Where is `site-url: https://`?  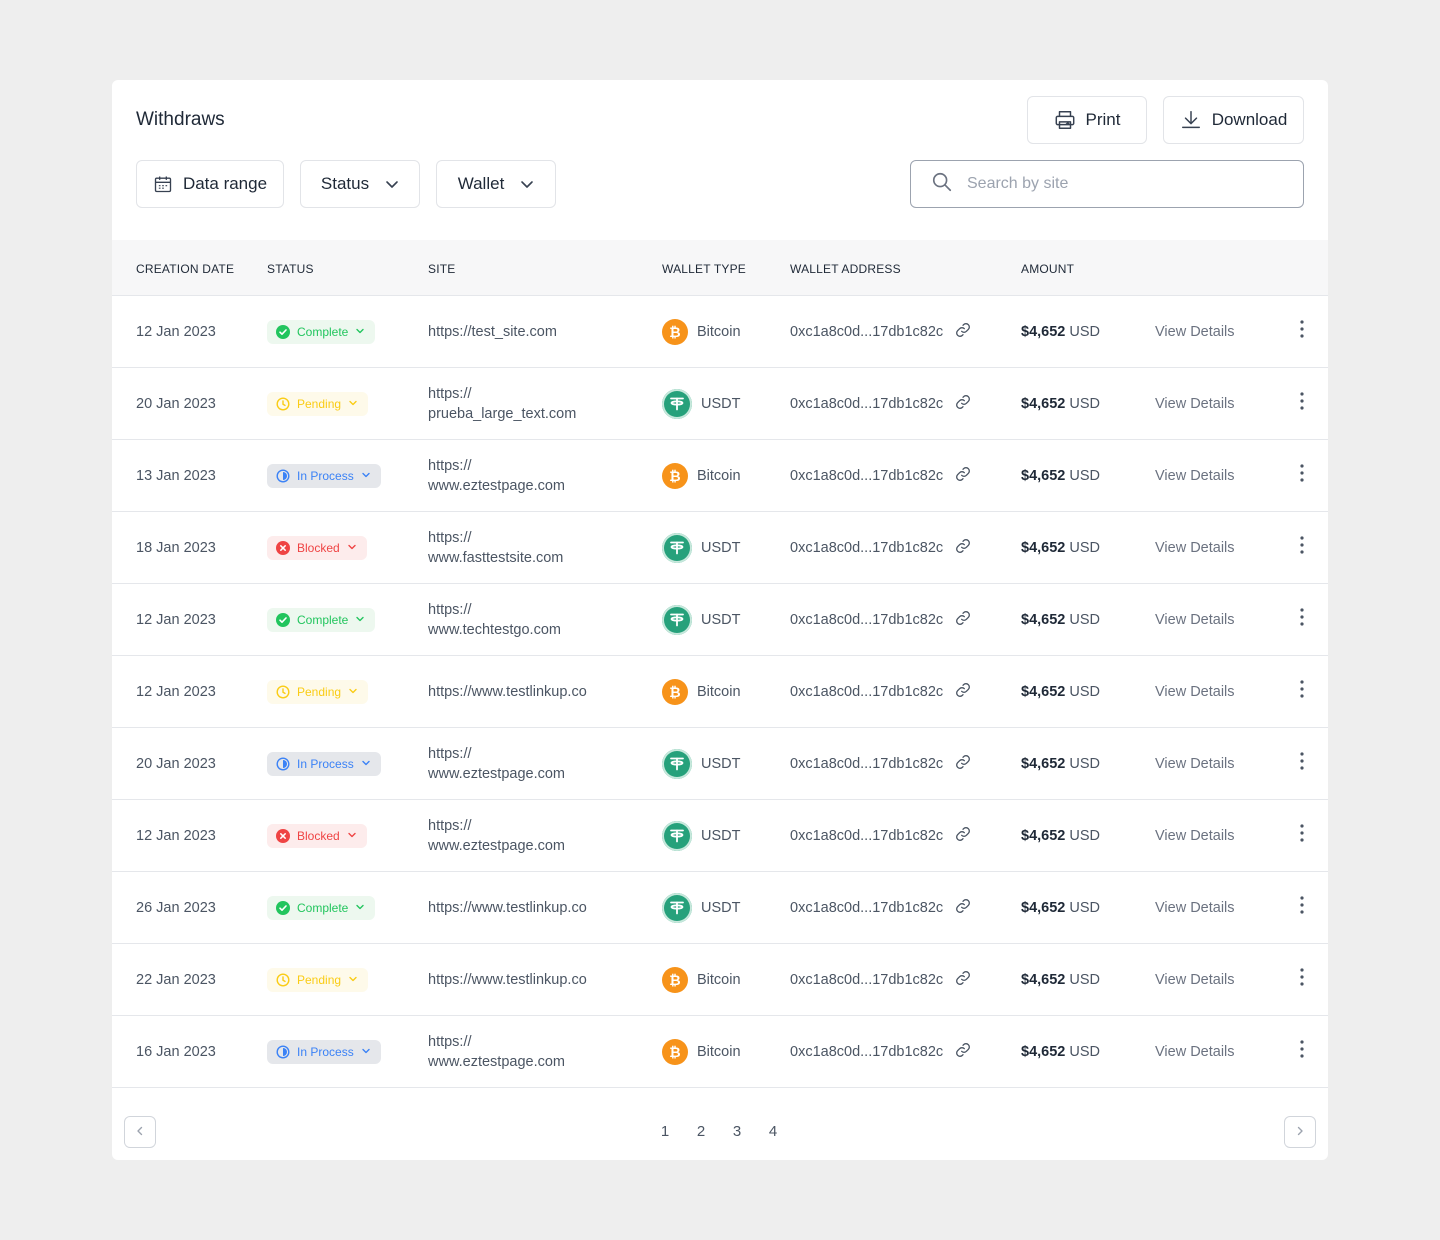 site-url: https:// is located at coordinates (450, 394).